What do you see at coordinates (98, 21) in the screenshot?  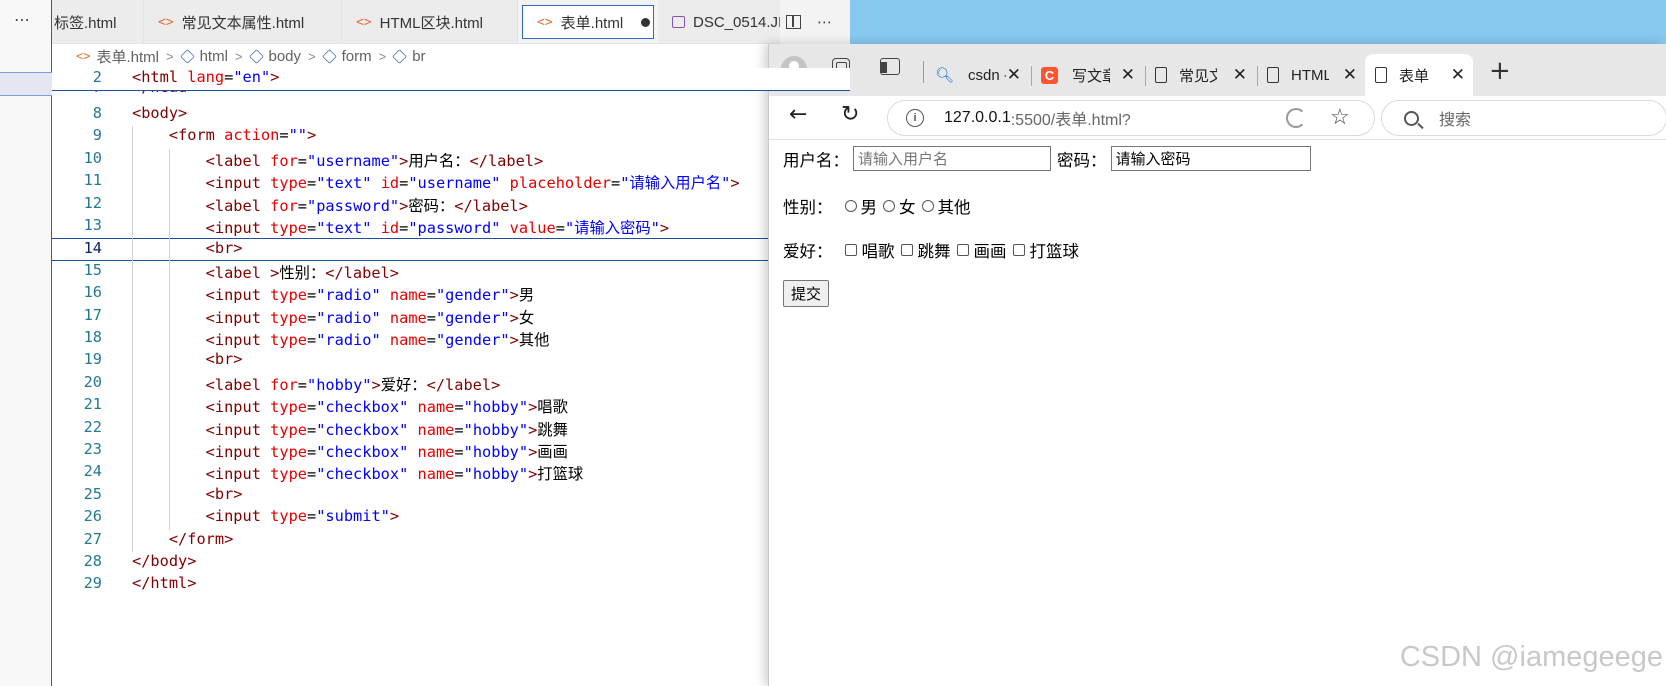 I see `editor-tab: 标签.html` at bounding box center [98, 21].